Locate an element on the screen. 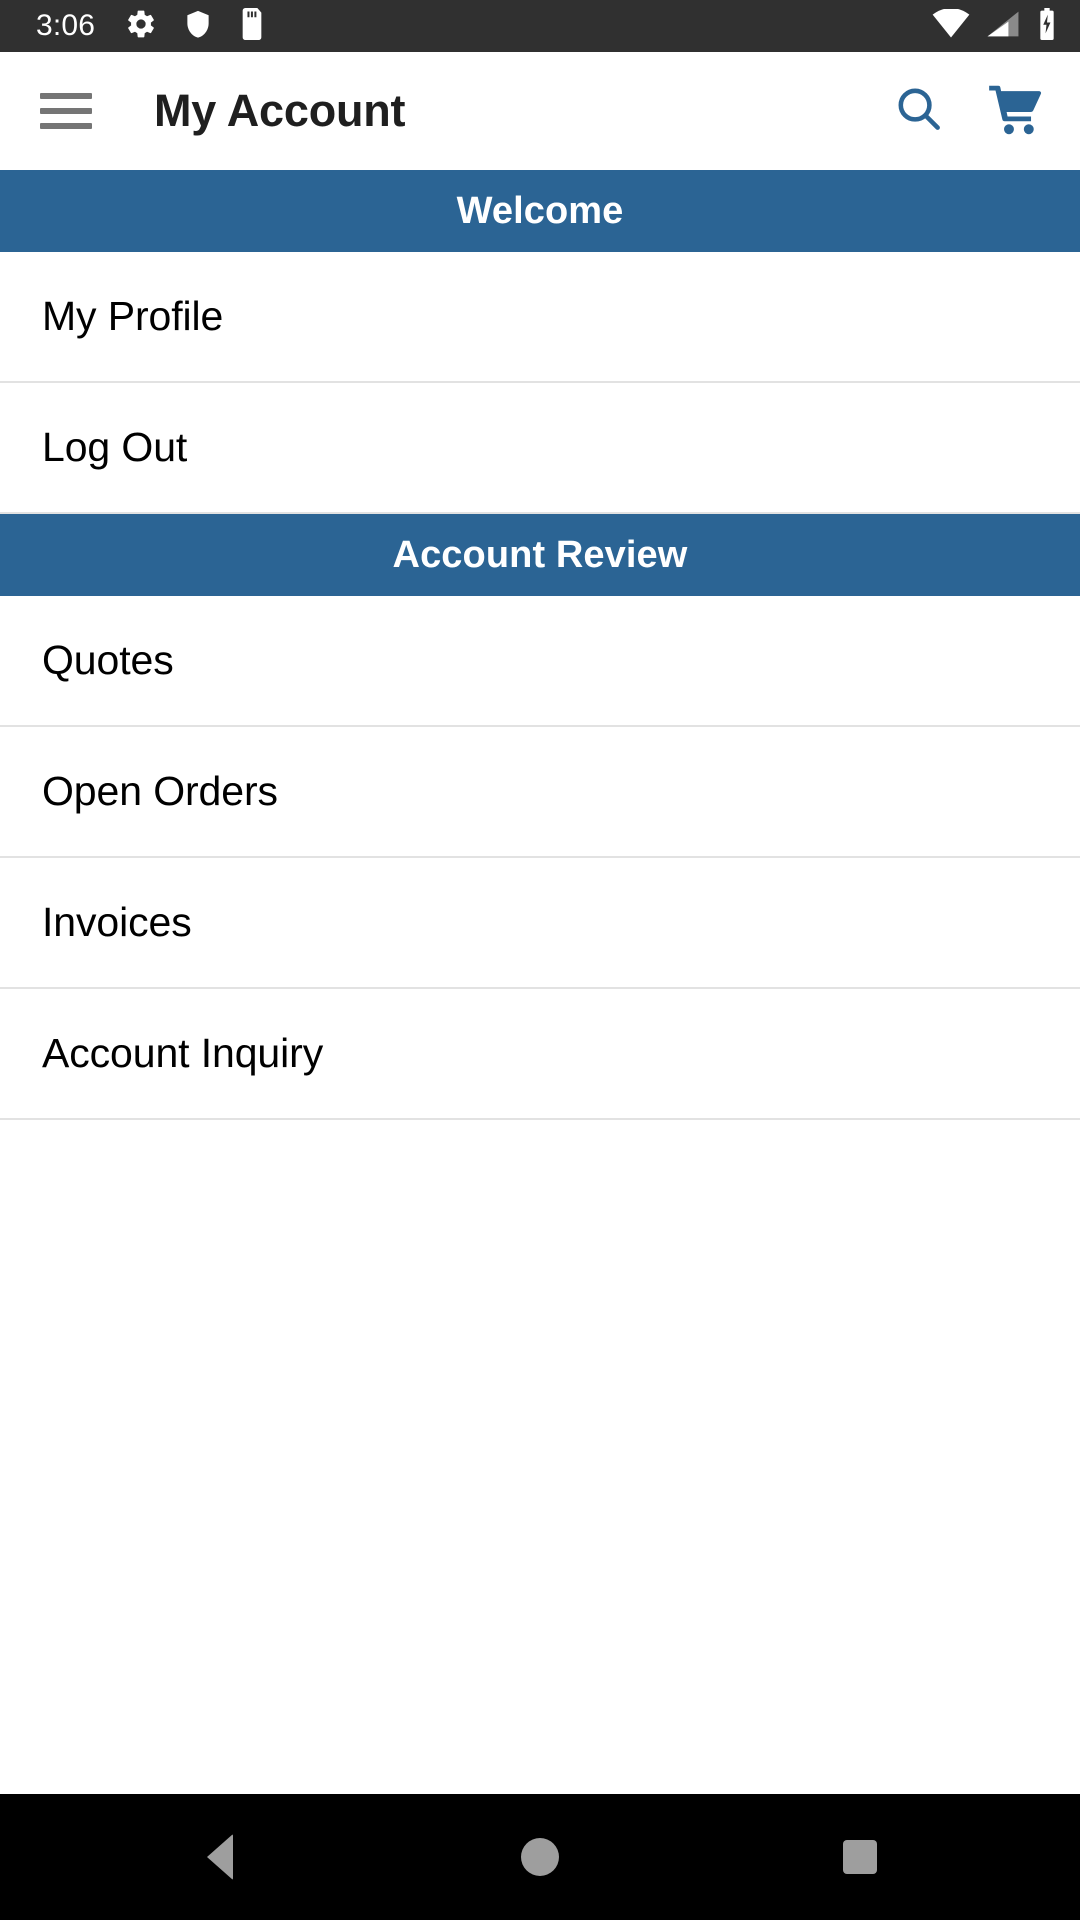 This screenshot has width=1080, height=1920. home-circle-icon is located at coordinates (540, 1857).